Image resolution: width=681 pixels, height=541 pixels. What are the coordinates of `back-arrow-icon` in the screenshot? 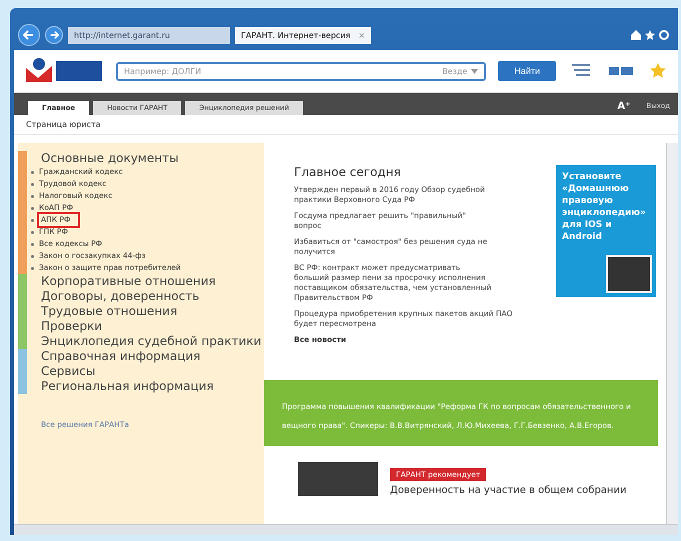 It's located at (29, 35).